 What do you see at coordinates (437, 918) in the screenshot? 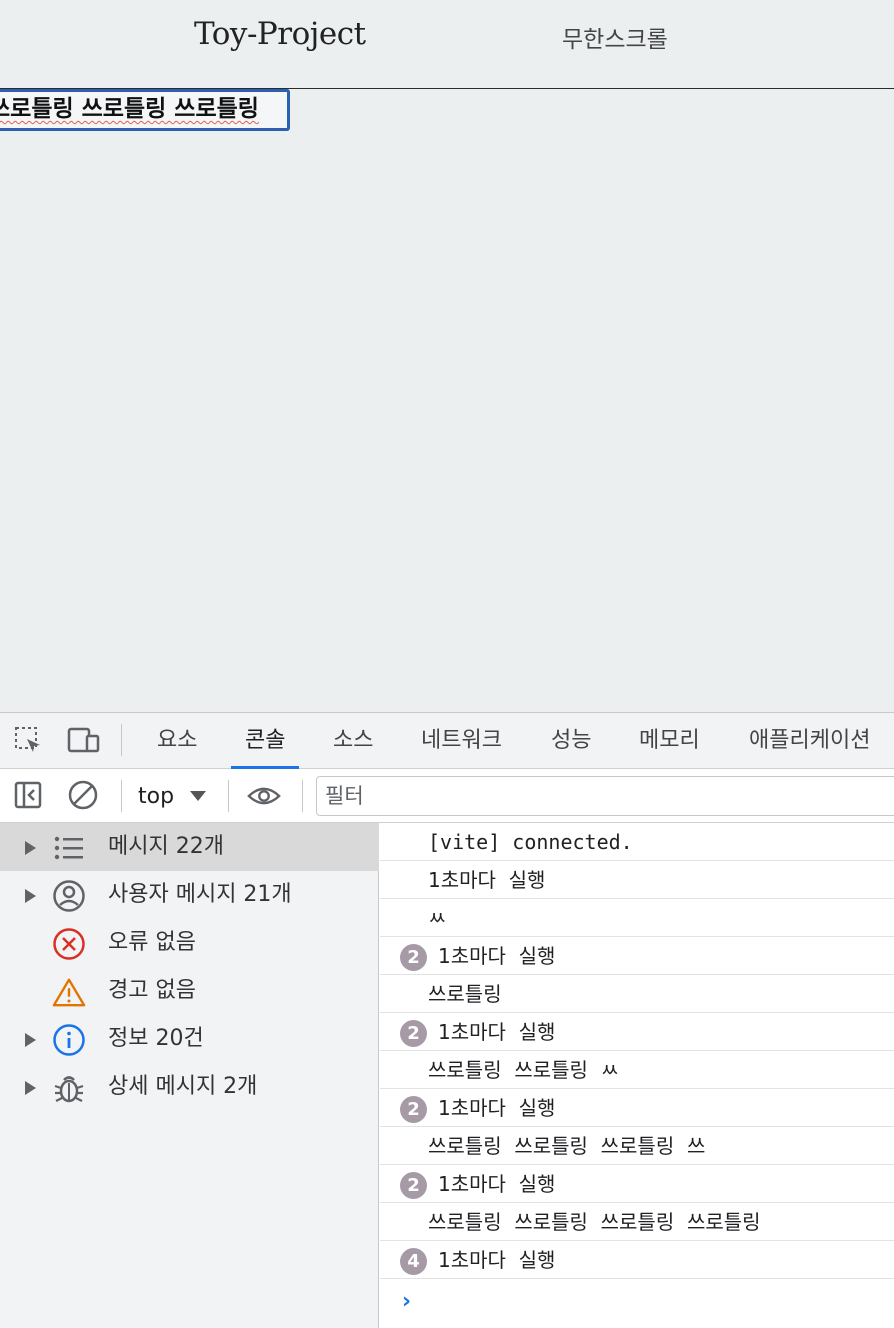
I see `log-message: ㅆ` at bounding box center [437, 918].